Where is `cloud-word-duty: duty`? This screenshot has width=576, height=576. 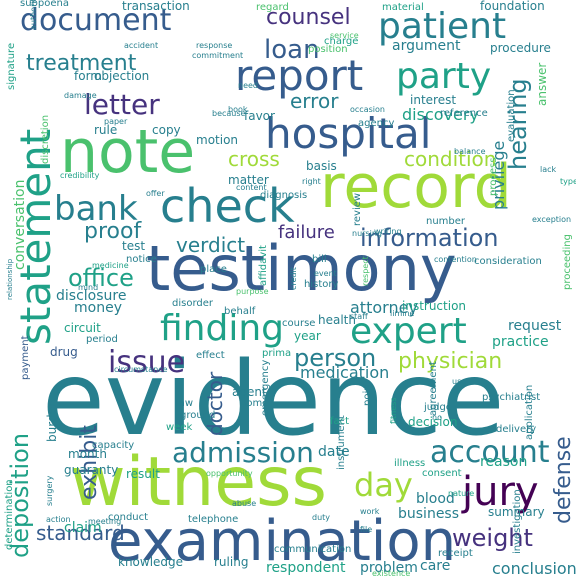
cloud-word-duty: duty is located at coordinates (321, 517).